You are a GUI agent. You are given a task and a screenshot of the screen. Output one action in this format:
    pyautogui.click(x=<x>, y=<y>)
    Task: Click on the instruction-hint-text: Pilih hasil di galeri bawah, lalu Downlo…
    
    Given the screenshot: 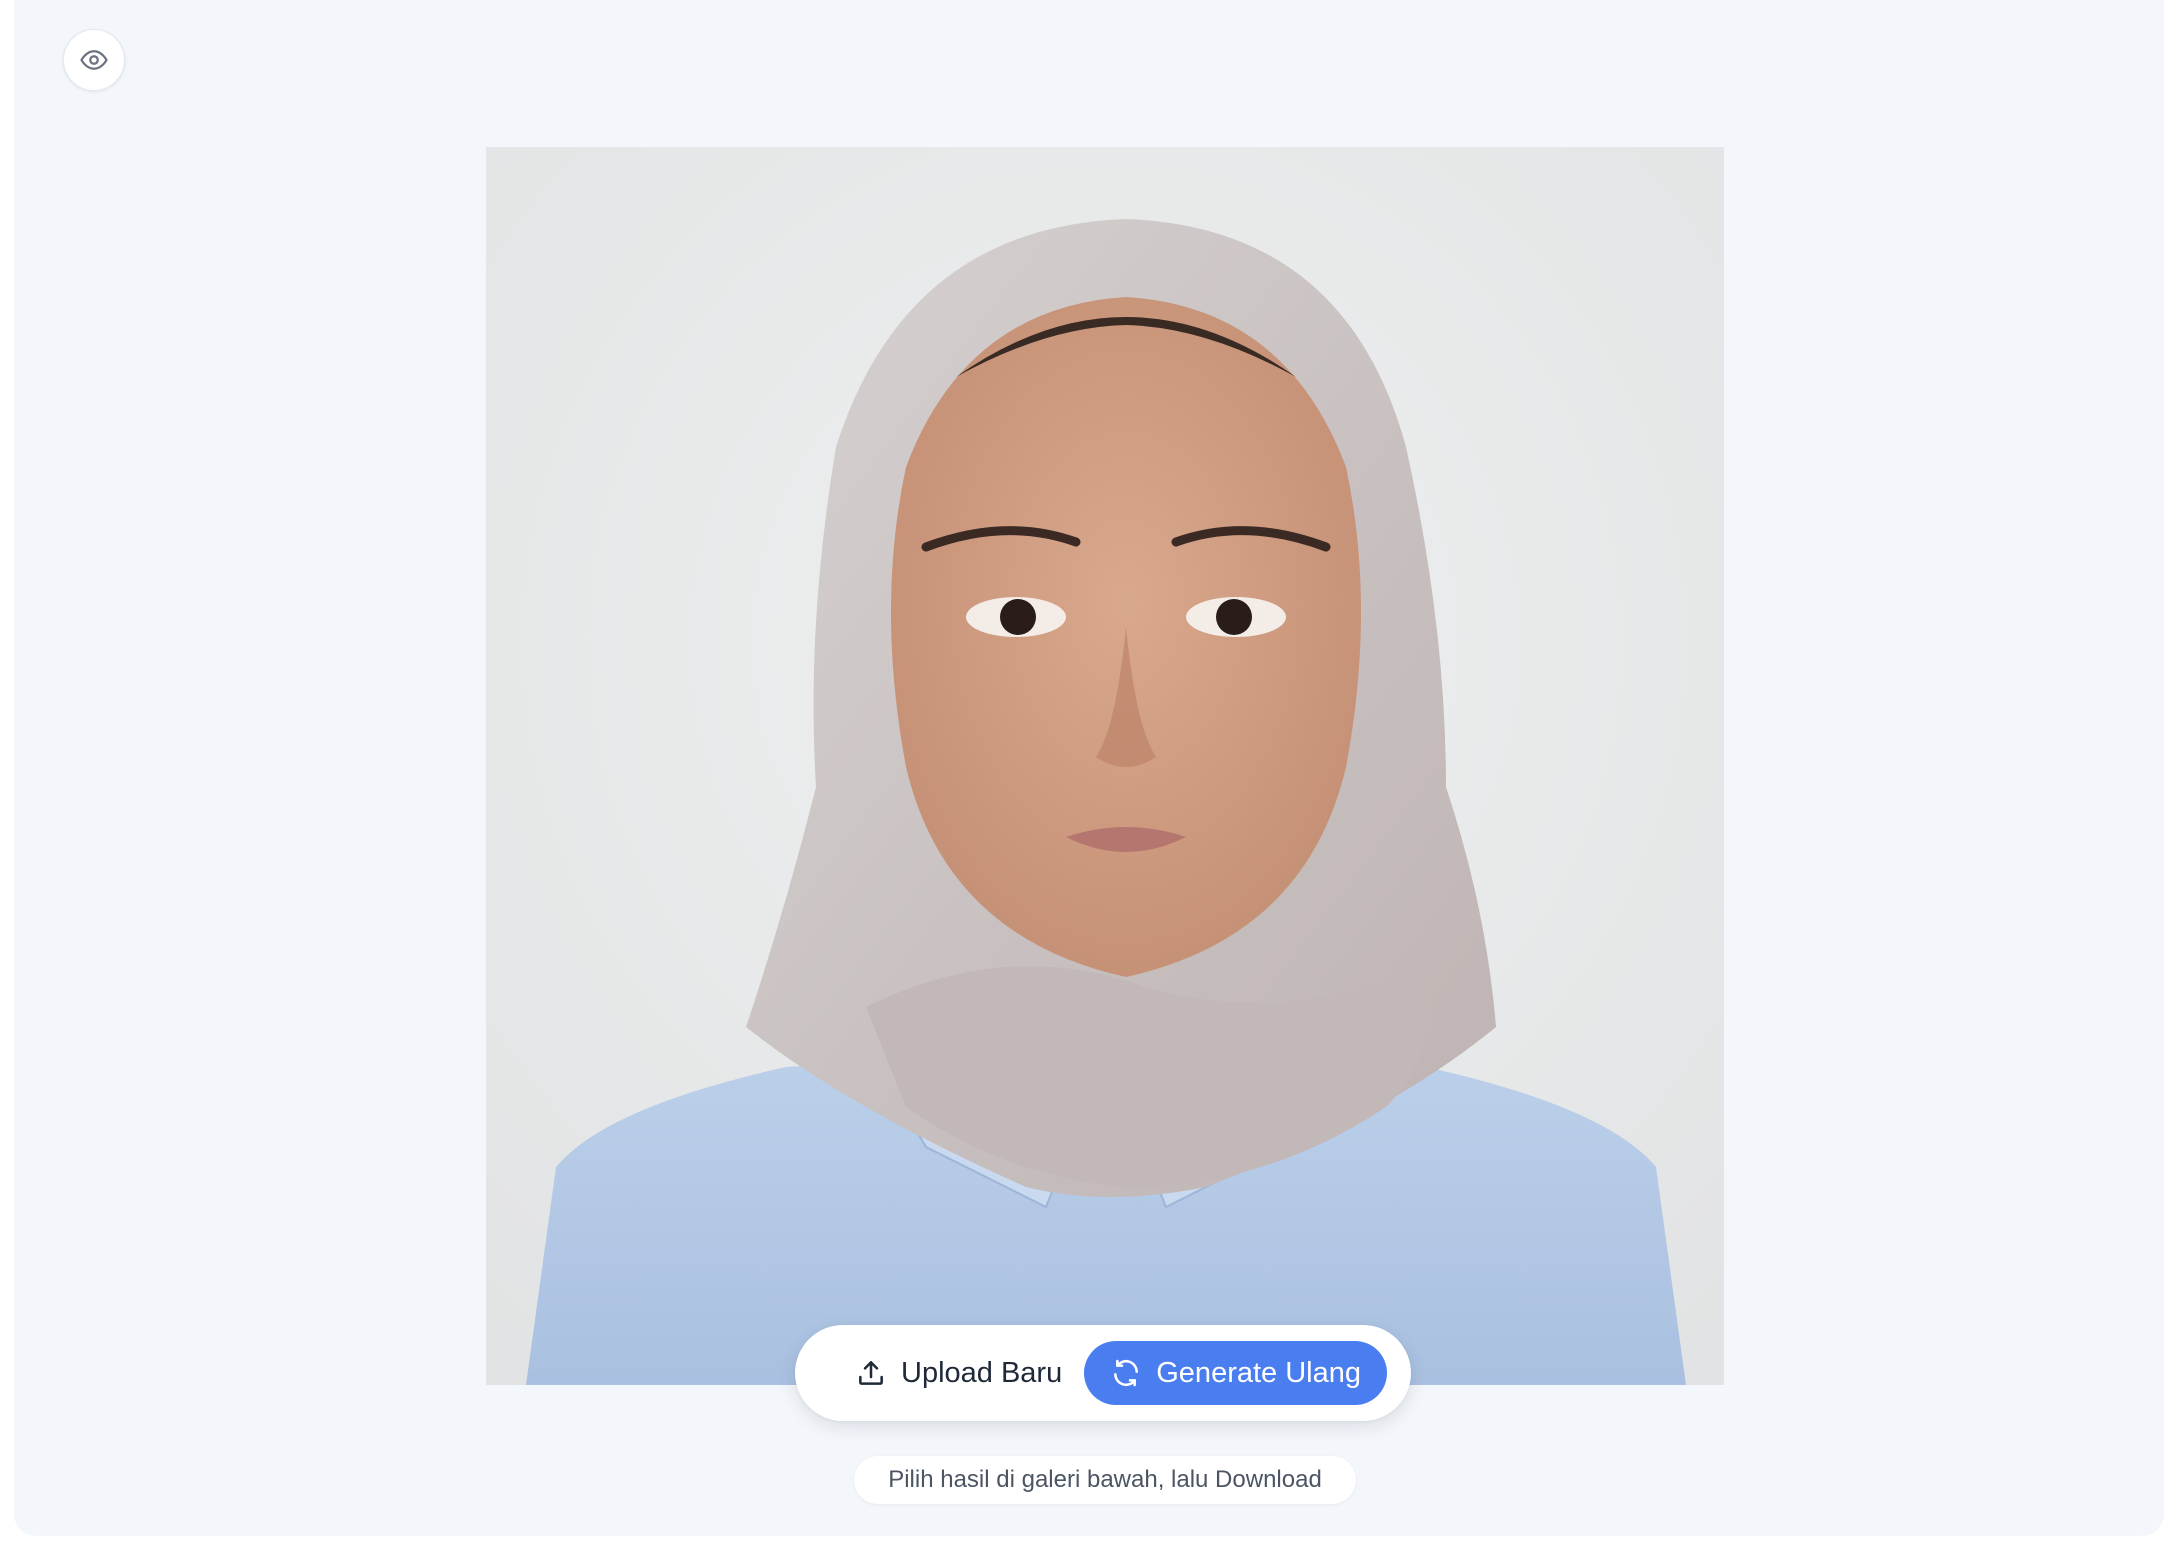 What is the action you would take?
    pyautogui.click(x=1105, y=1479)
    